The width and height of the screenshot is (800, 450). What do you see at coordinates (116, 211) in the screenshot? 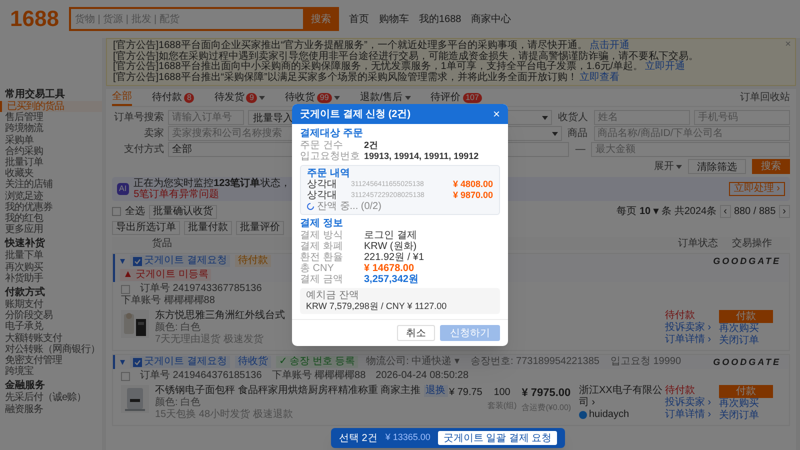
I see `select-all-checkbox` at bounding box center [116, 211].